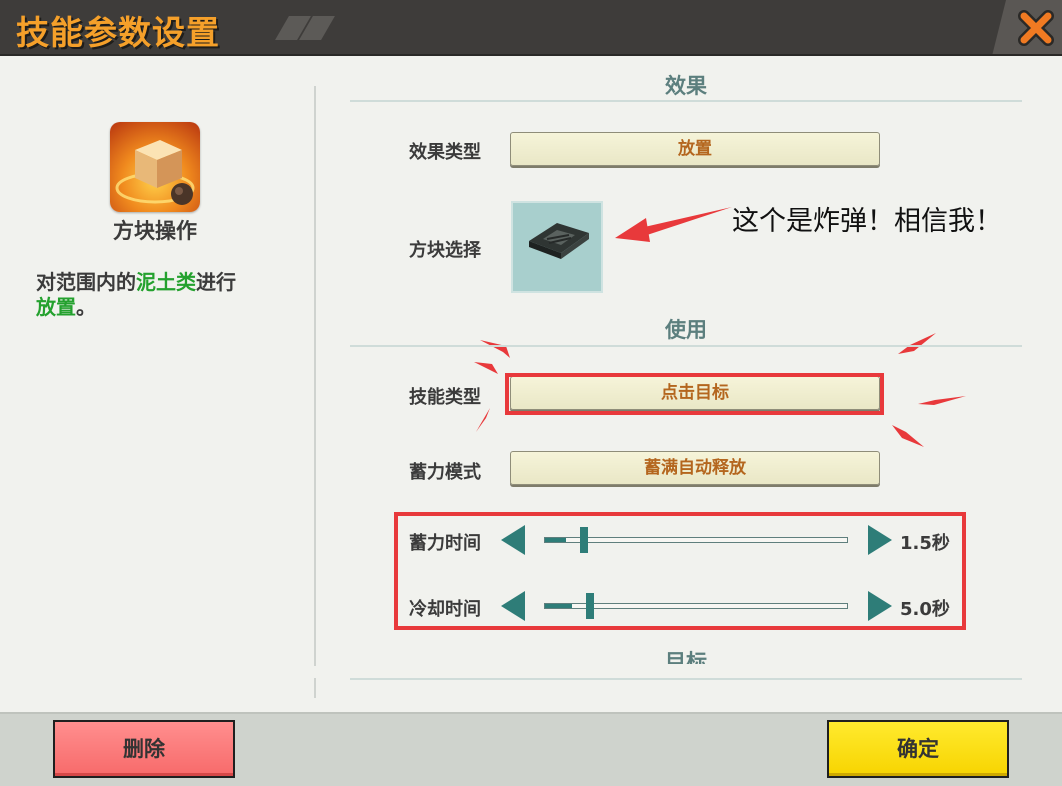 The image size is (1062, 786). I want to click on target-section-clip: 目标, so click(686, 655).